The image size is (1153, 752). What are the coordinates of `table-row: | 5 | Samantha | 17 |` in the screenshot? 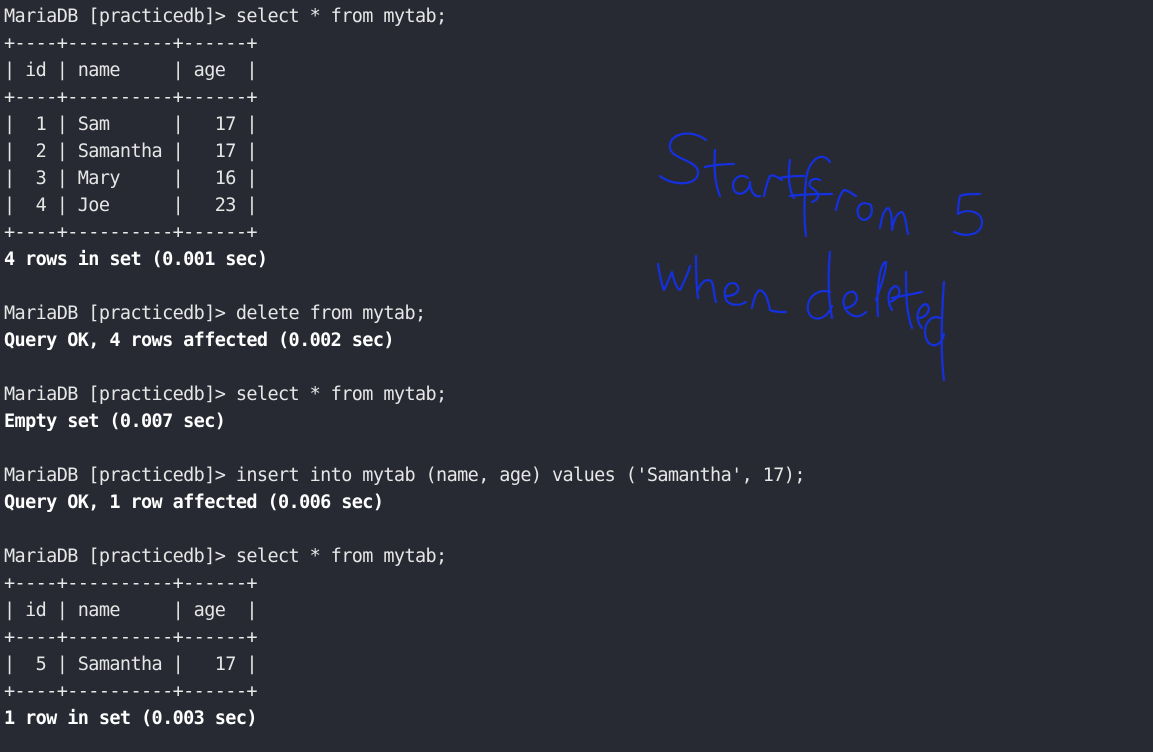 It's located at (131, 664).